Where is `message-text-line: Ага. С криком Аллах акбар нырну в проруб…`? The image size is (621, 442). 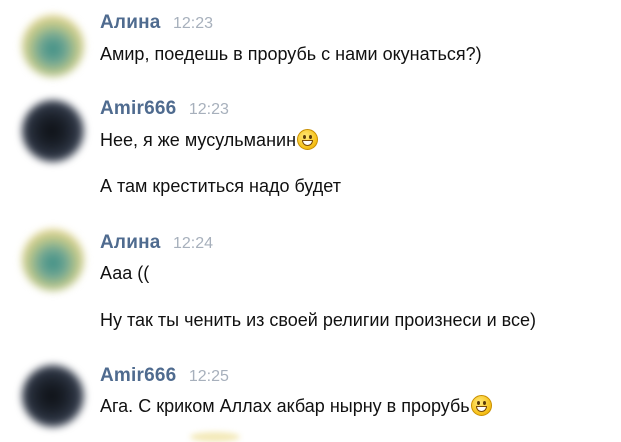
message-text-line: Ага. С криком Аллах акбар нырну в проруб… is located at coordinates (296, 406).